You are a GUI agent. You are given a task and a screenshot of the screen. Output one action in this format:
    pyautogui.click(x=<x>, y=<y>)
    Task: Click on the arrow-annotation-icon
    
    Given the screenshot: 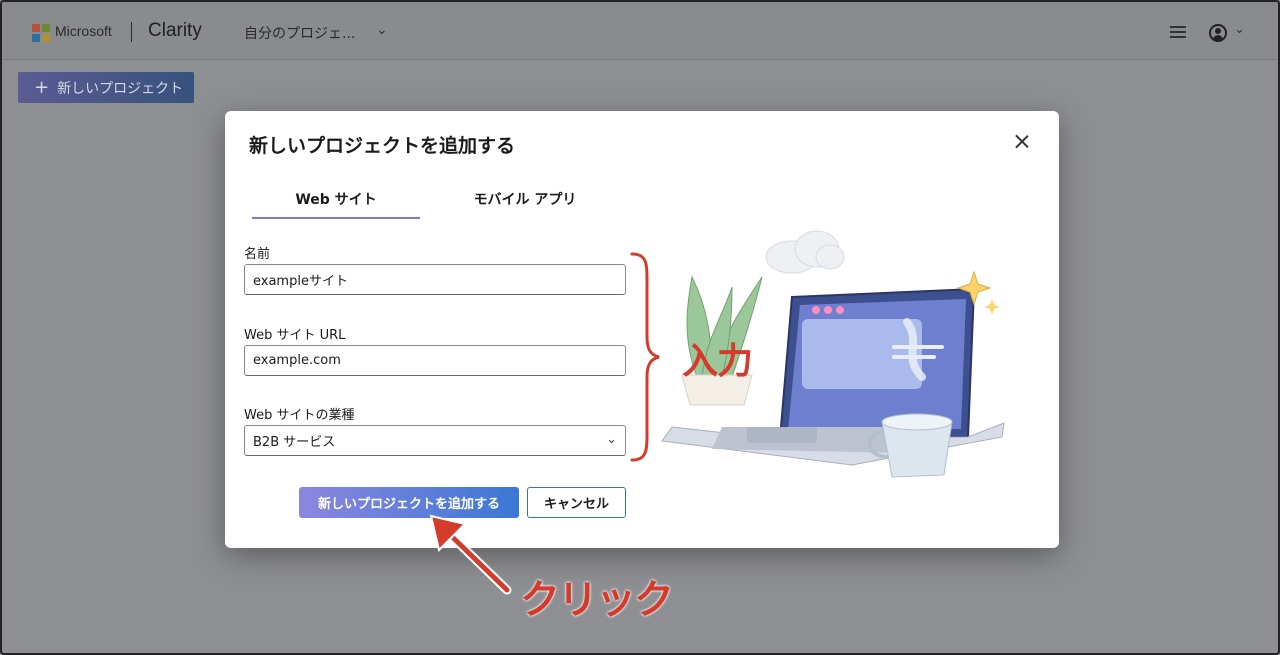 What is the action you would take?
    pyautogui.click(x=470, y=554)
    